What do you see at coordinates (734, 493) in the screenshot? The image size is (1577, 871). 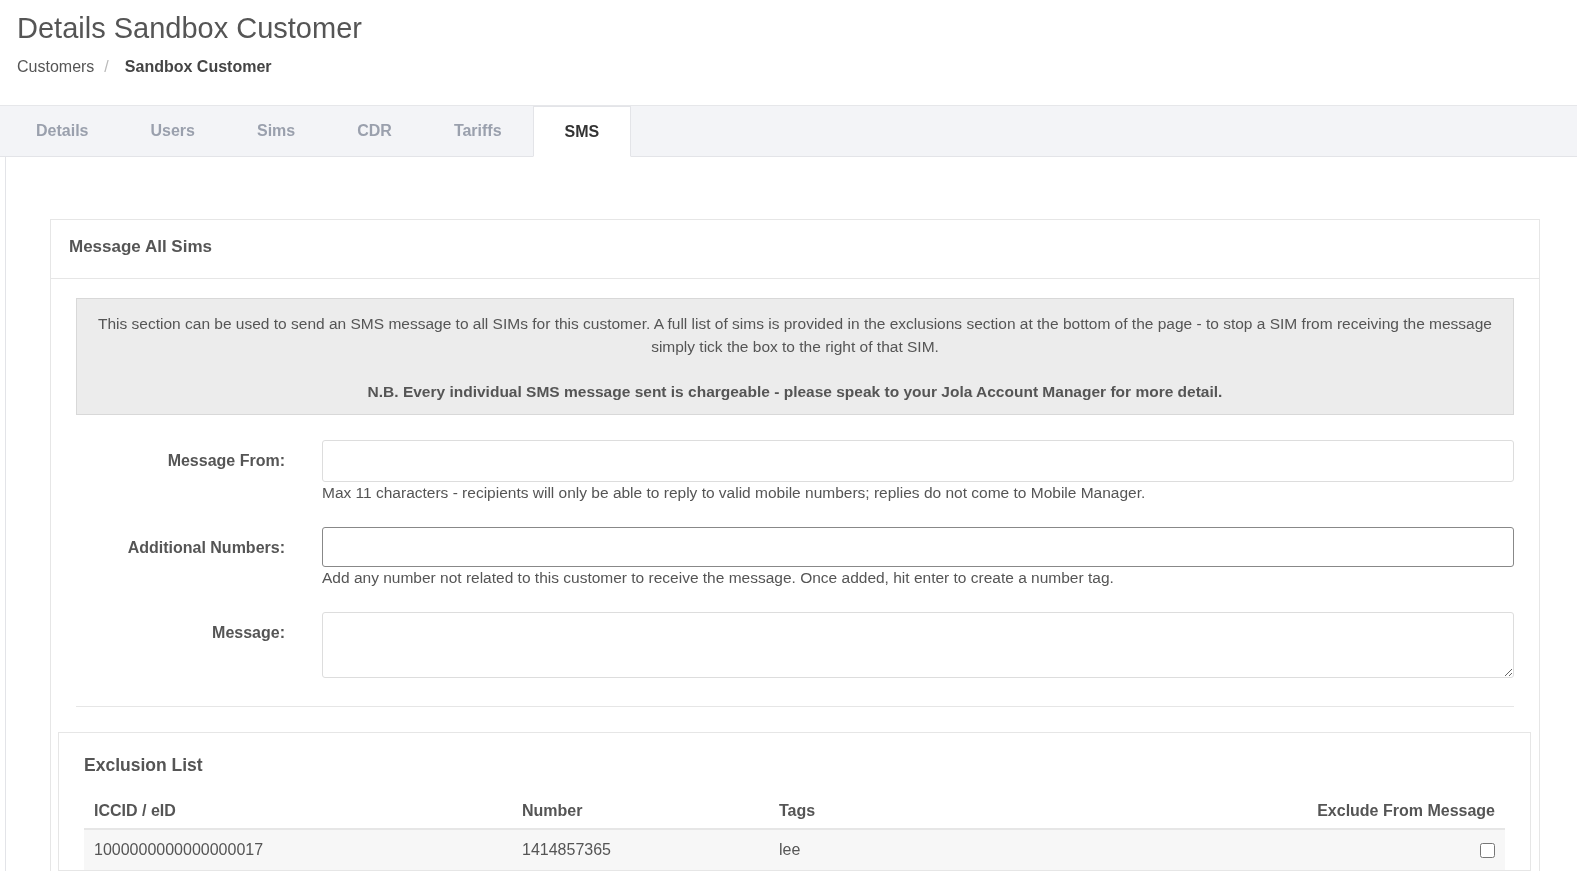 I see `help-text: Max 11 characters - recipients will only be able to reply to valid mobile numbers; replies do not come to Mobile Manager.` at bounding box center [734, 493].